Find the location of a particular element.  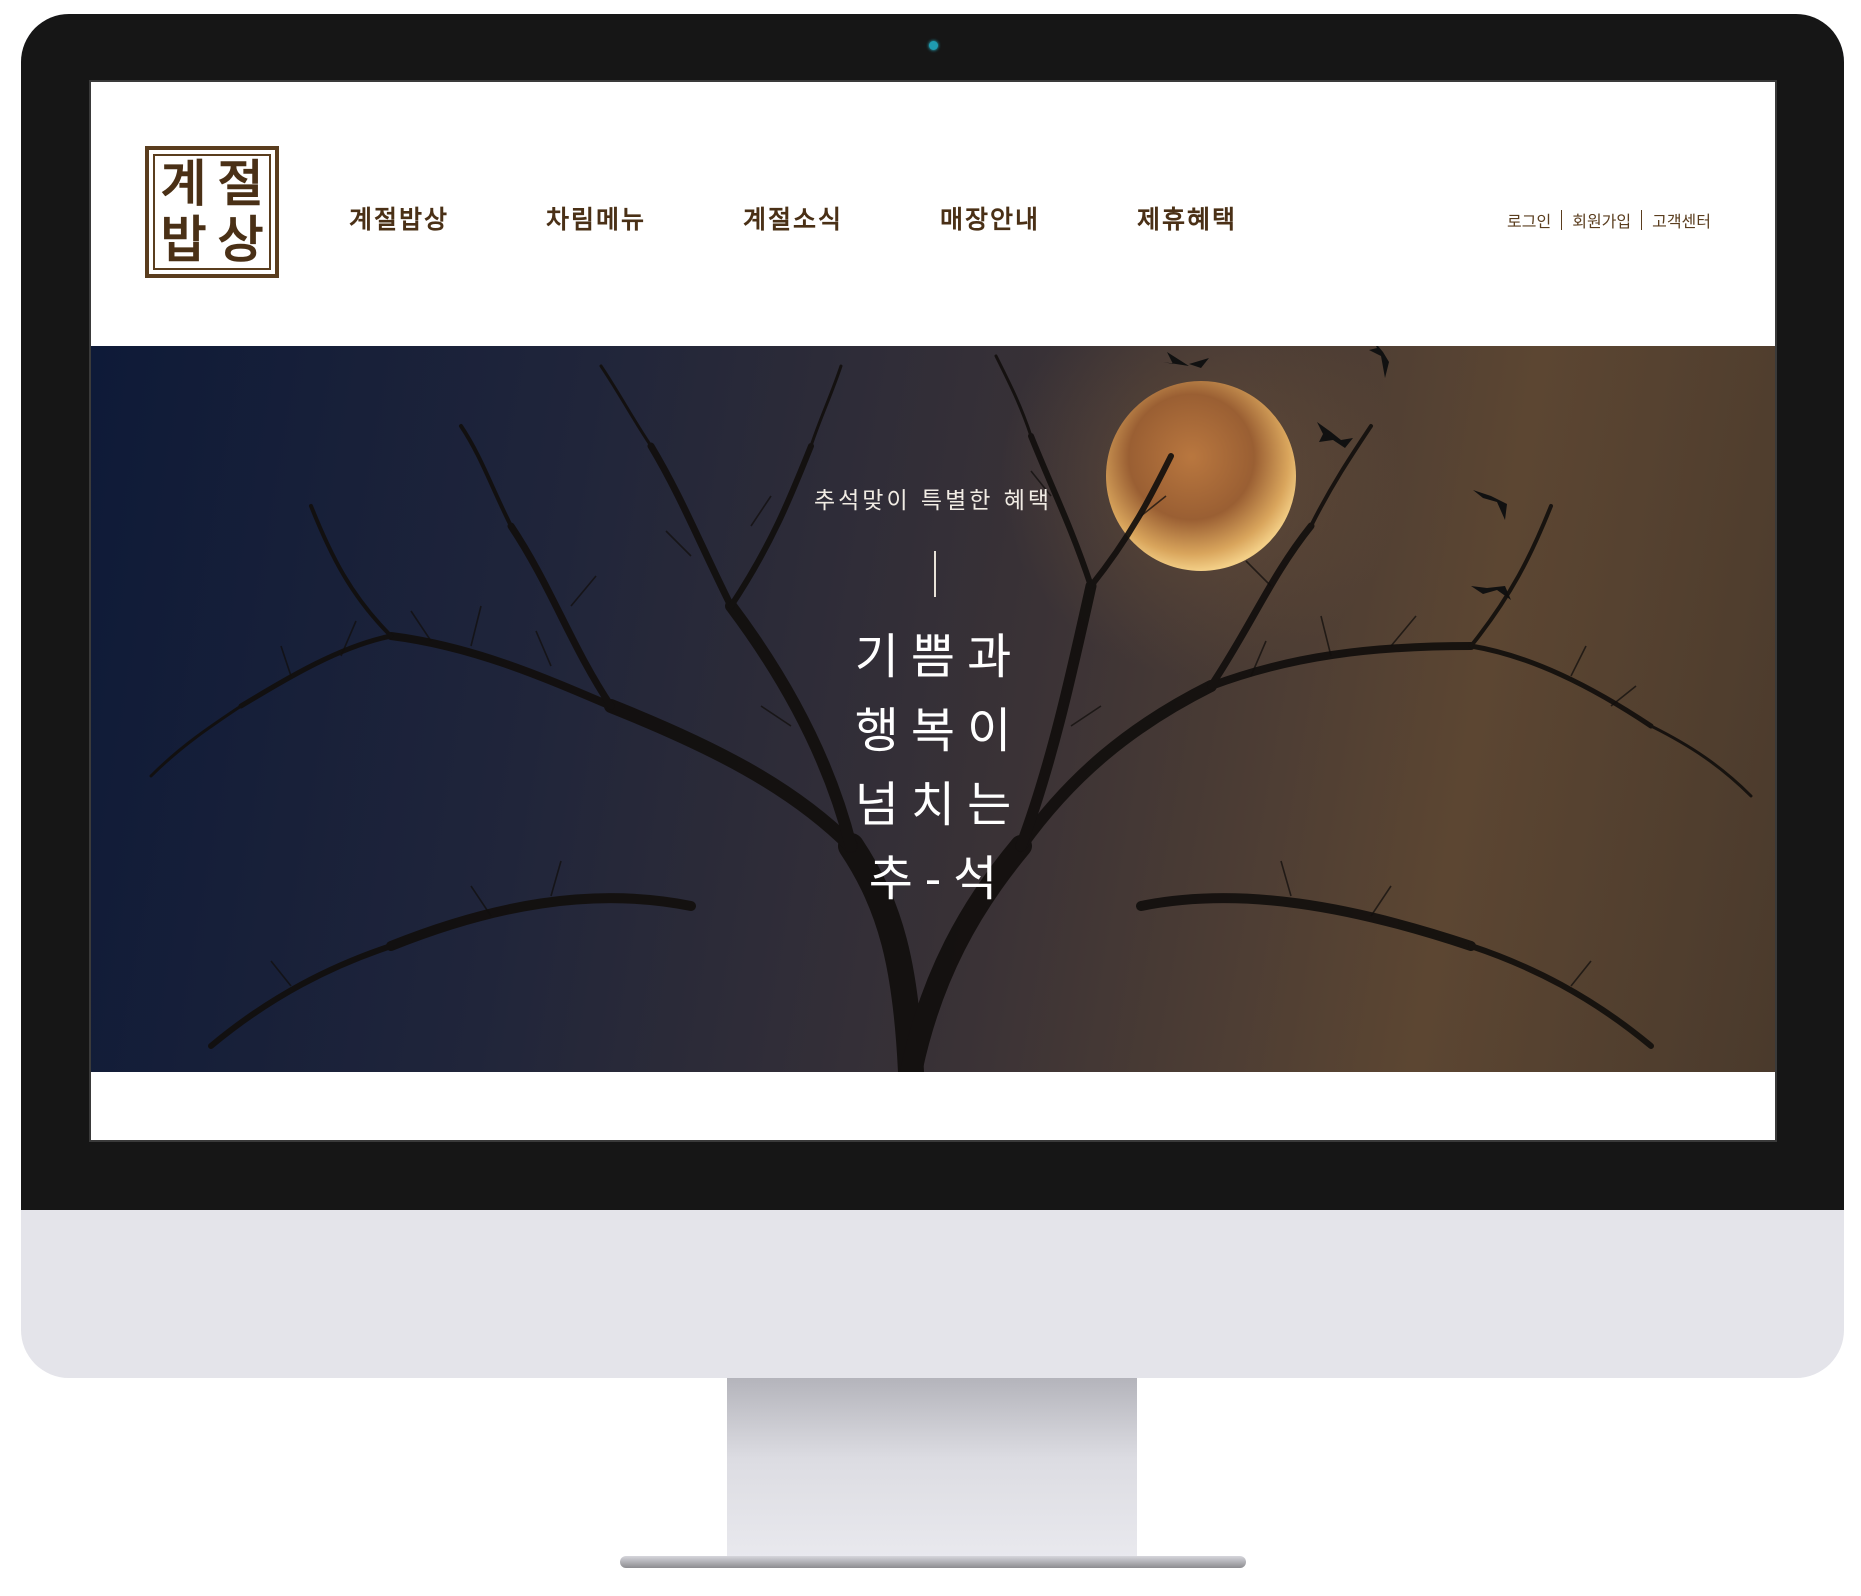

hero-divider is located at coordinates (935, 574).